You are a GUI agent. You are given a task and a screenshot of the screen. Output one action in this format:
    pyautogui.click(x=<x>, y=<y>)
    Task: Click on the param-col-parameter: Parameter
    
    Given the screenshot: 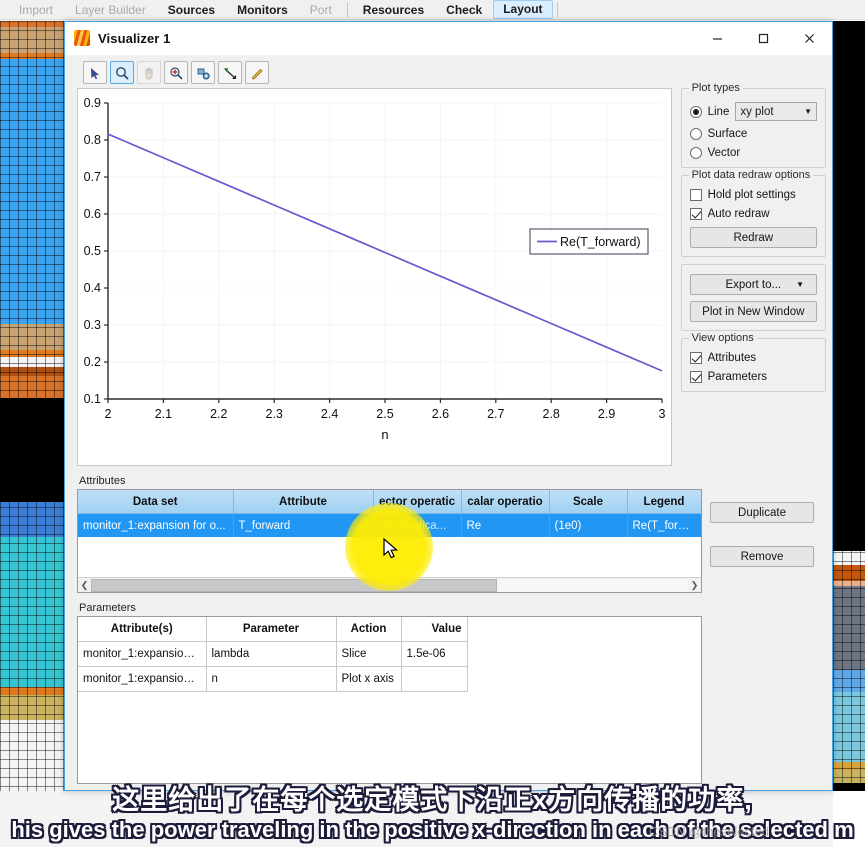 What is the action you would take?
    pyautogui.click(x=271, y=629)
    